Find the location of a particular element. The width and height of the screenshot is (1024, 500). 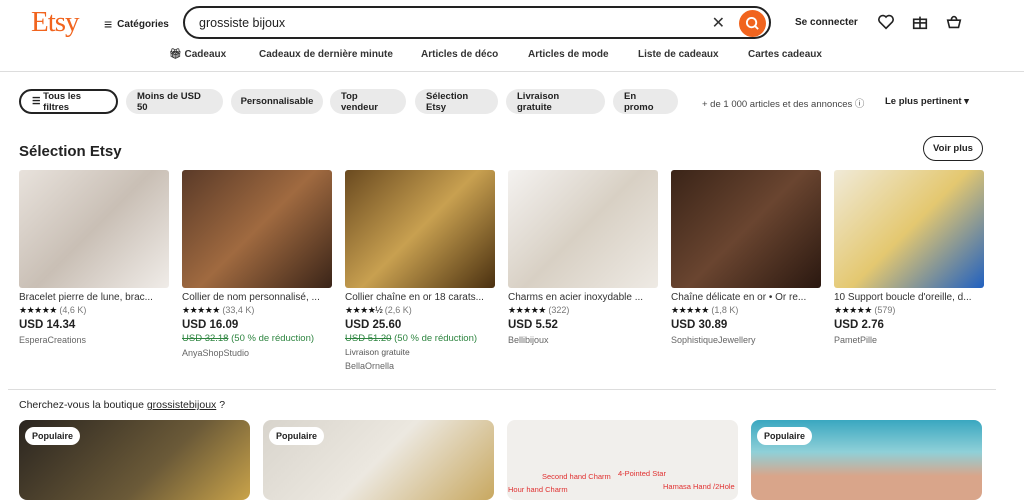

review-count: (33,4 K) is located at coordinates (238, 310).